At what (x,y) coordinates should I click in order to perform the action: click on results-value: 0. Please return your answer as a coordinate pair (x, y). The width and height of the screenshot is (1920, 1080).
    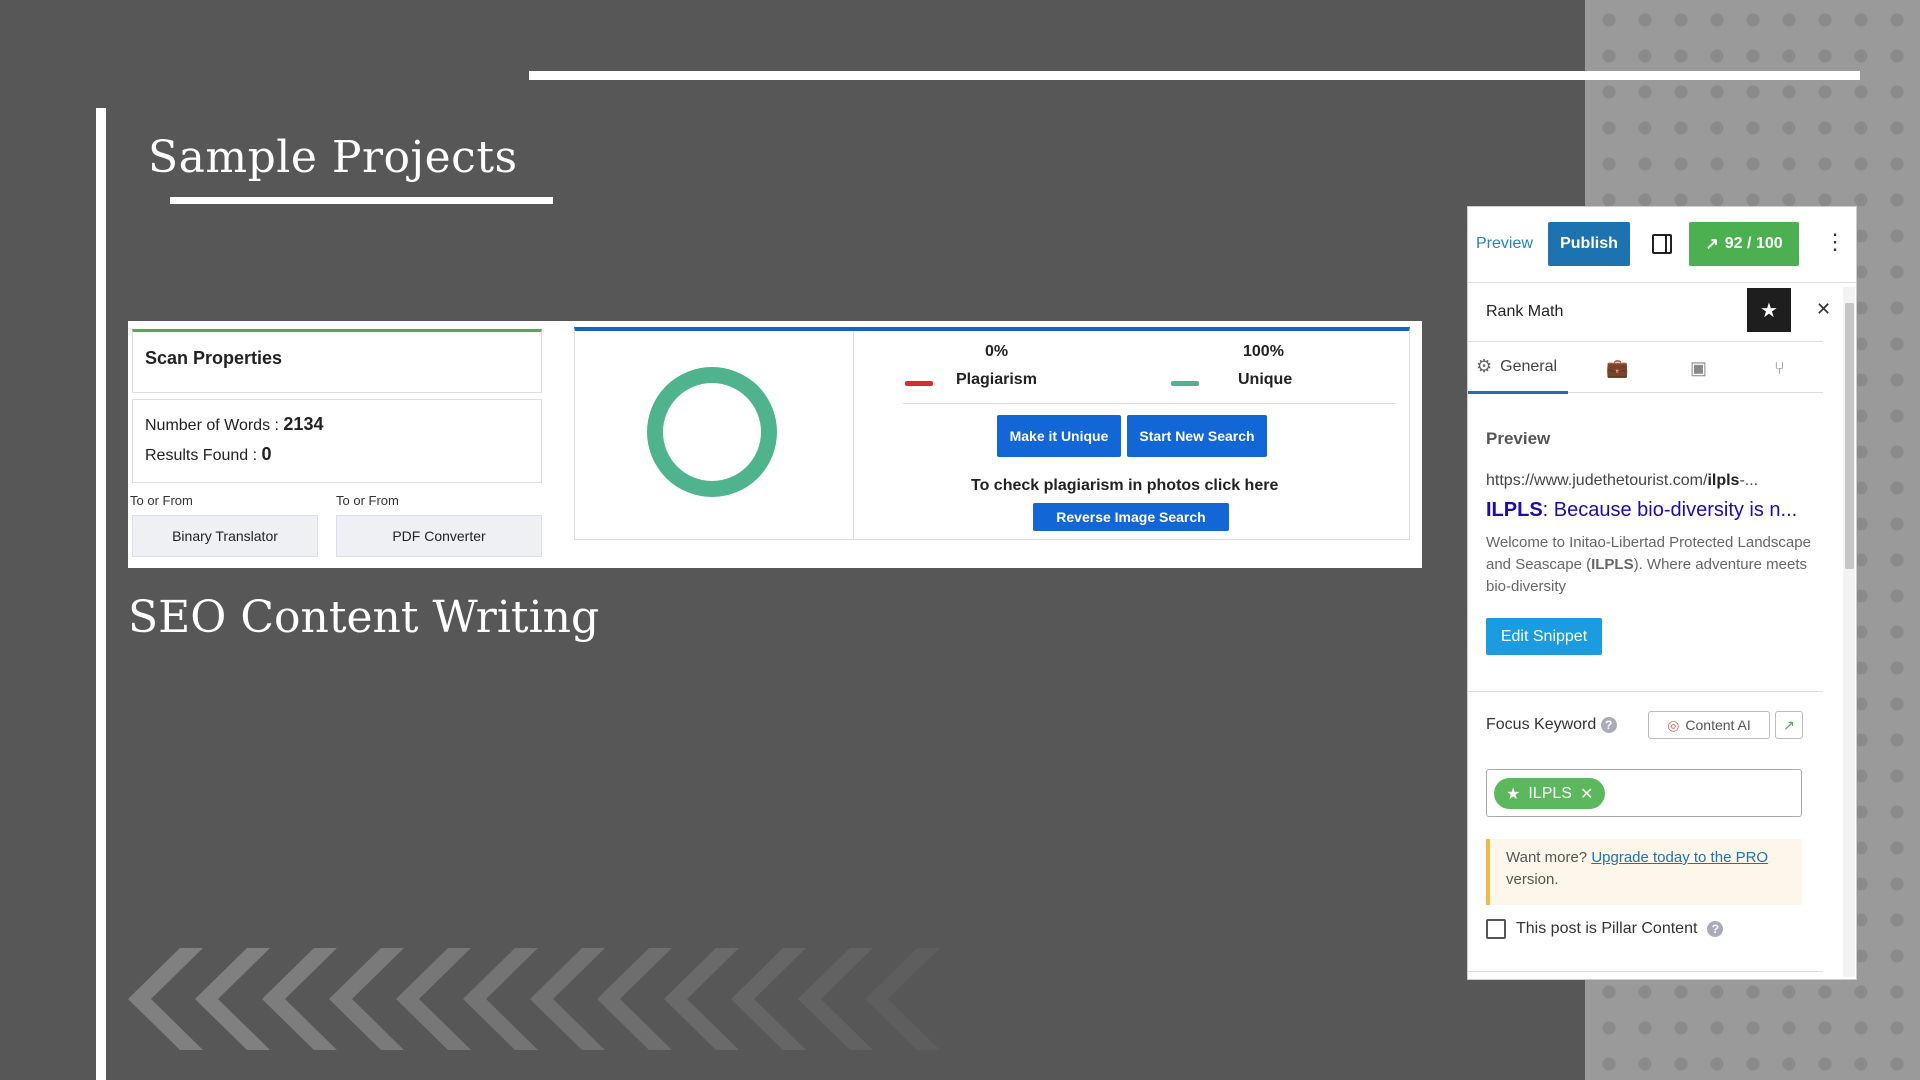
    Looking at the image, I should click on (266, 454).